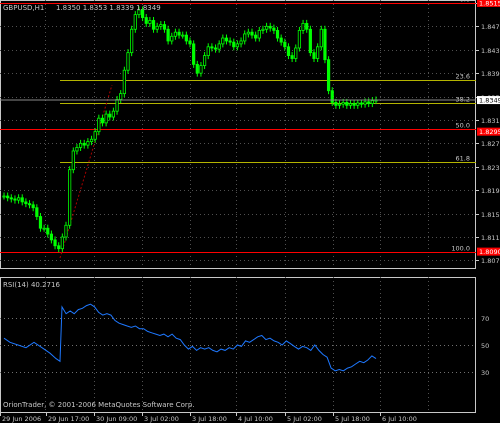  Describe the element at coordinates (31, 285) in the screenshot. I see `rsi-title: RSI(14) 40.2716` at that location.